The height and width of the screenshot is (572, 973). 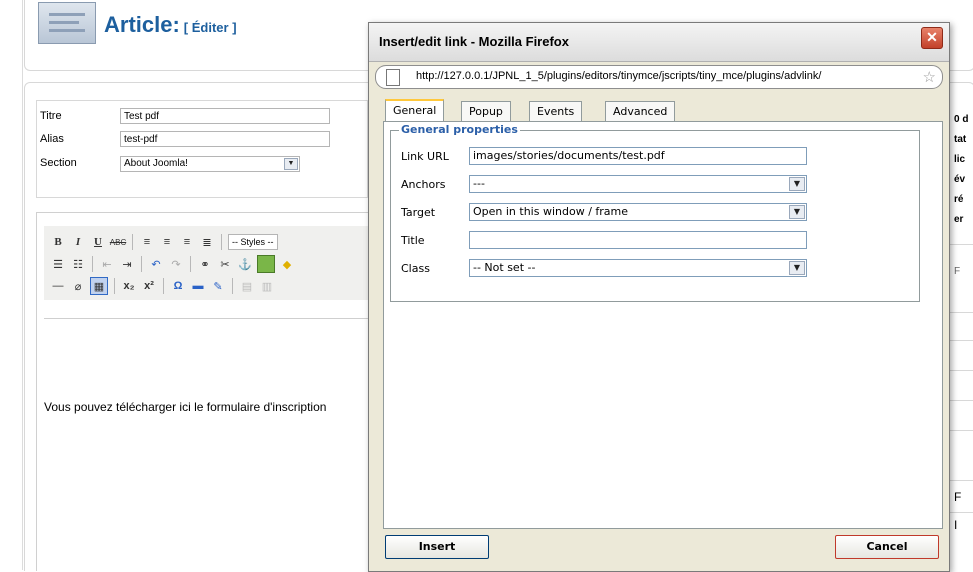 What do you see at coordinates (638, 268) in the screenshot?
I see `class-select: -- Not set -- ▼` at bounding box center [638, 268].